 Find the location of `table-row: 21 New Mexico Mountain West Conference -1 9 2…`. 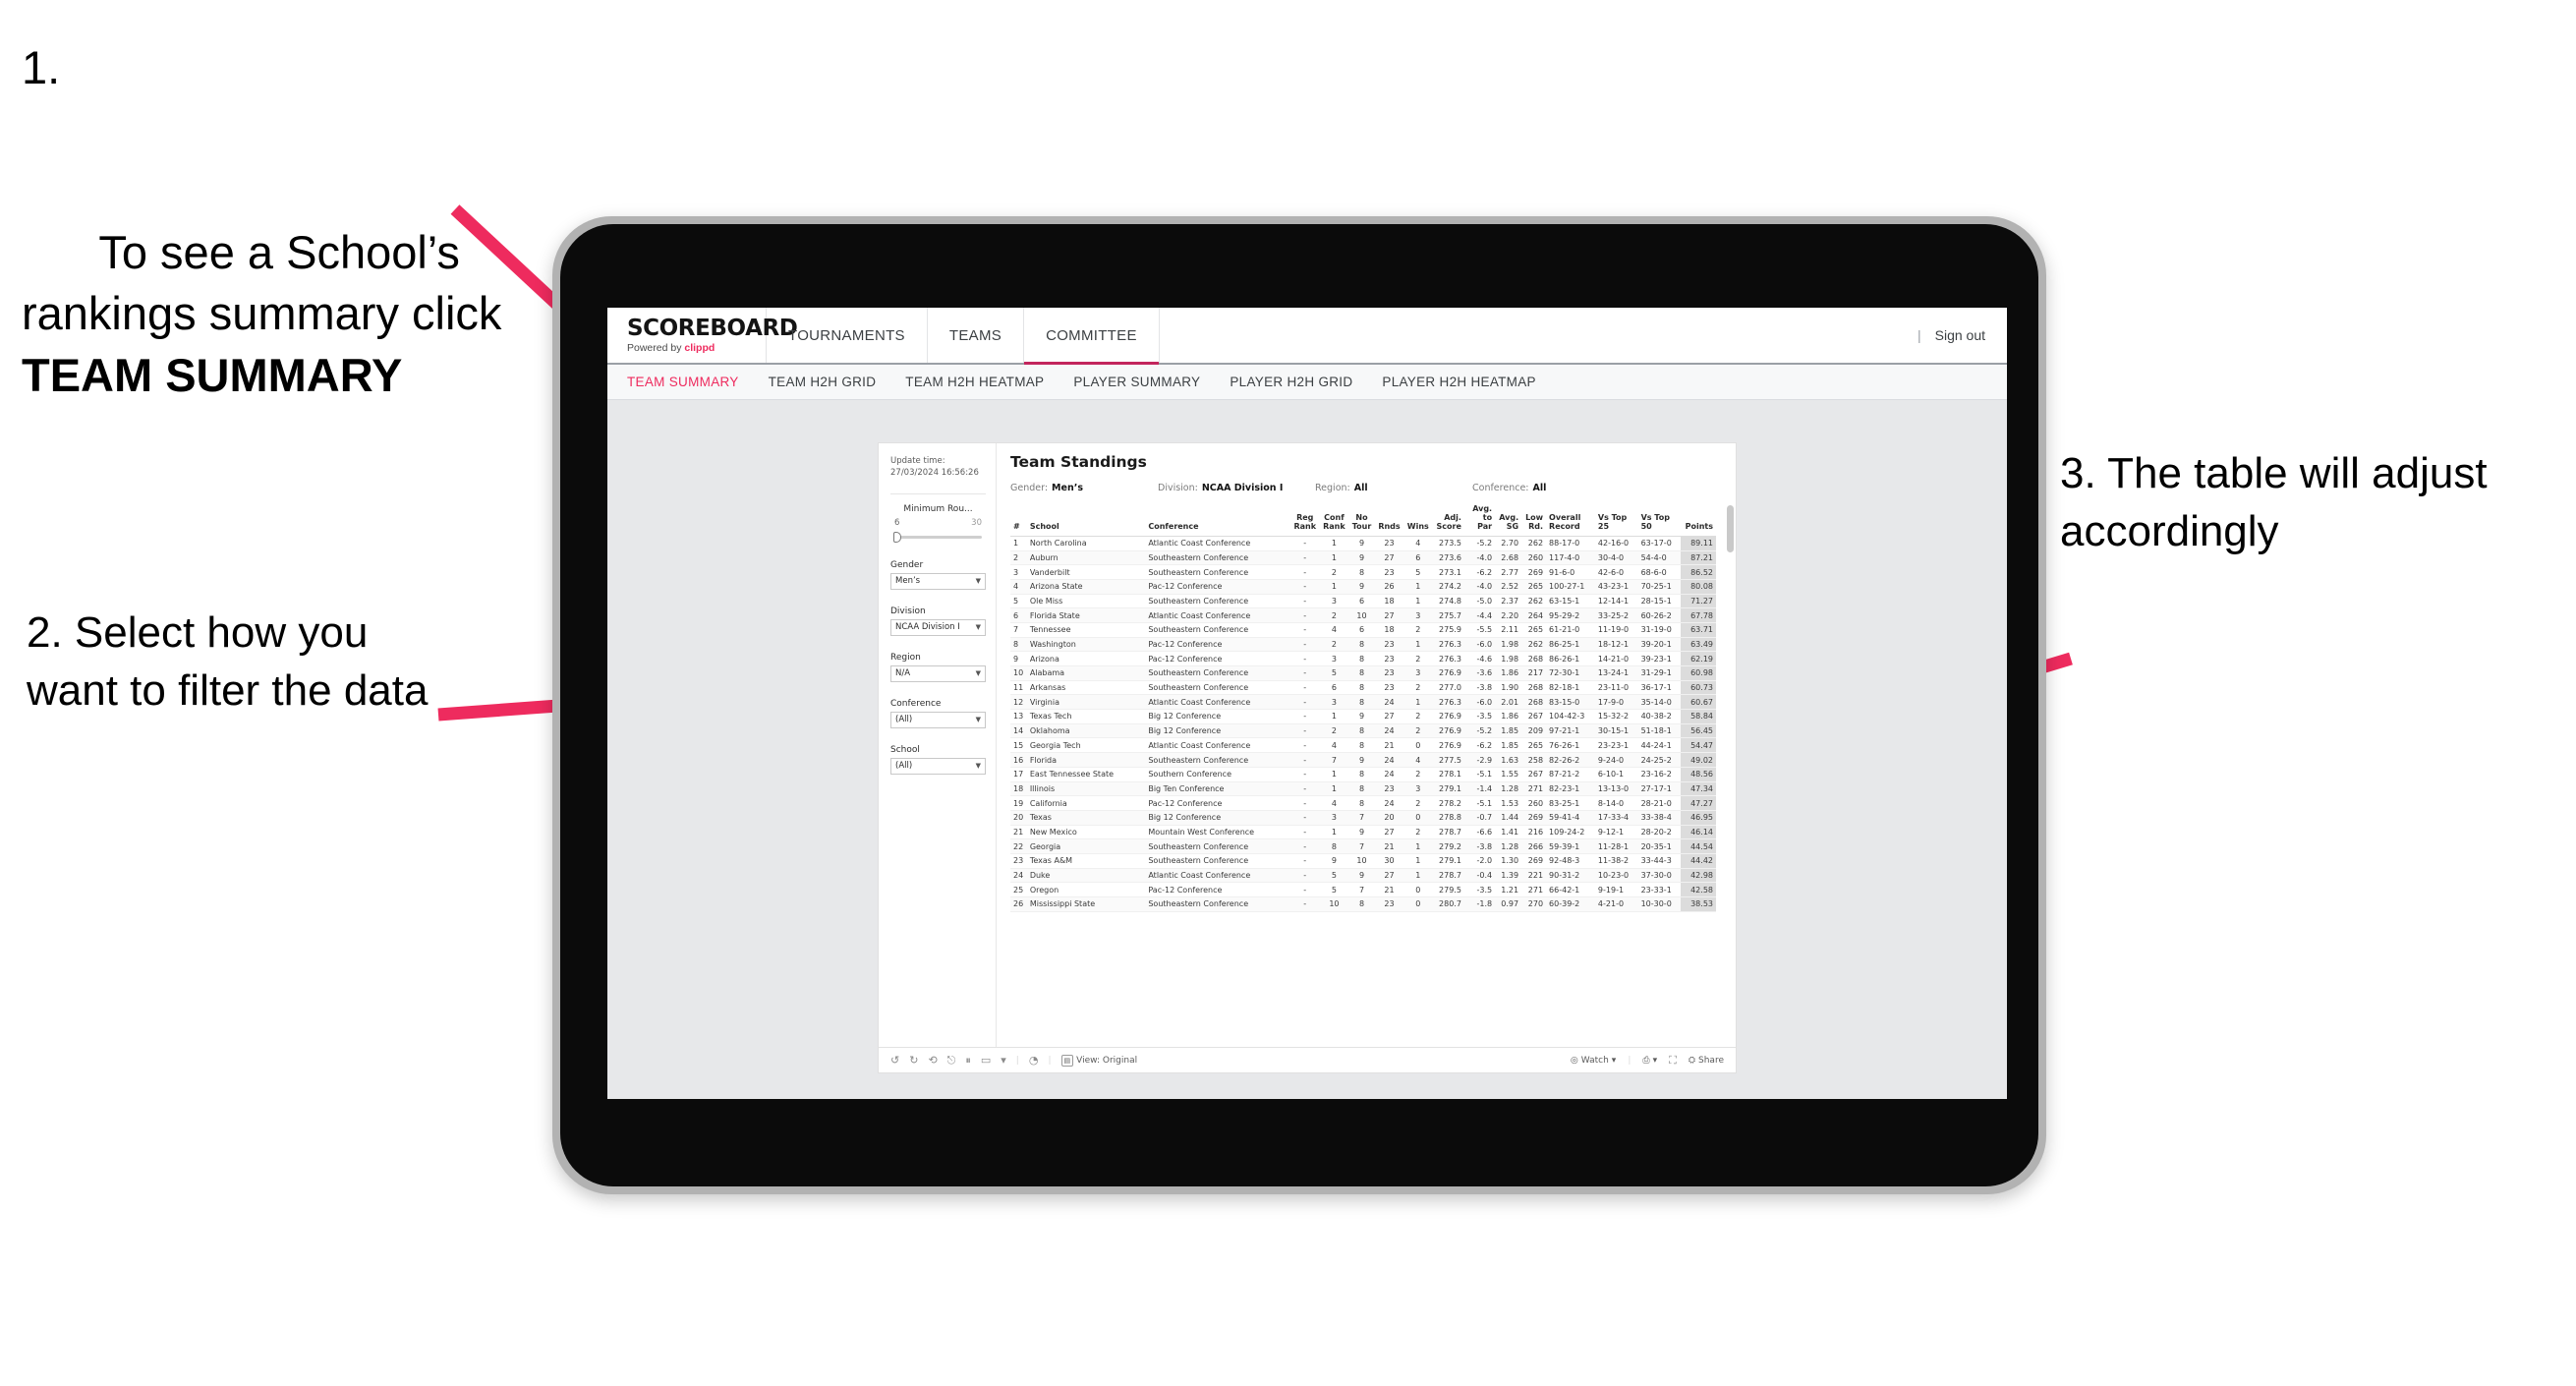

table-row: 21 New Mexico Mountain West Conference -1 9 2… is located at coordinates (1363, 832).